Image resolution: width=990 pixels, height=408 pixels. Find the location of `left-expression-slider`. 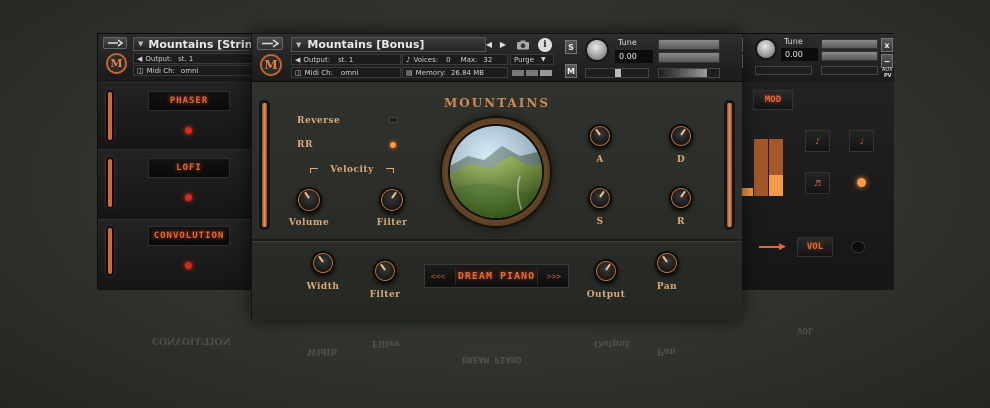

left-expression-slider is located at coordinates (264, 165).